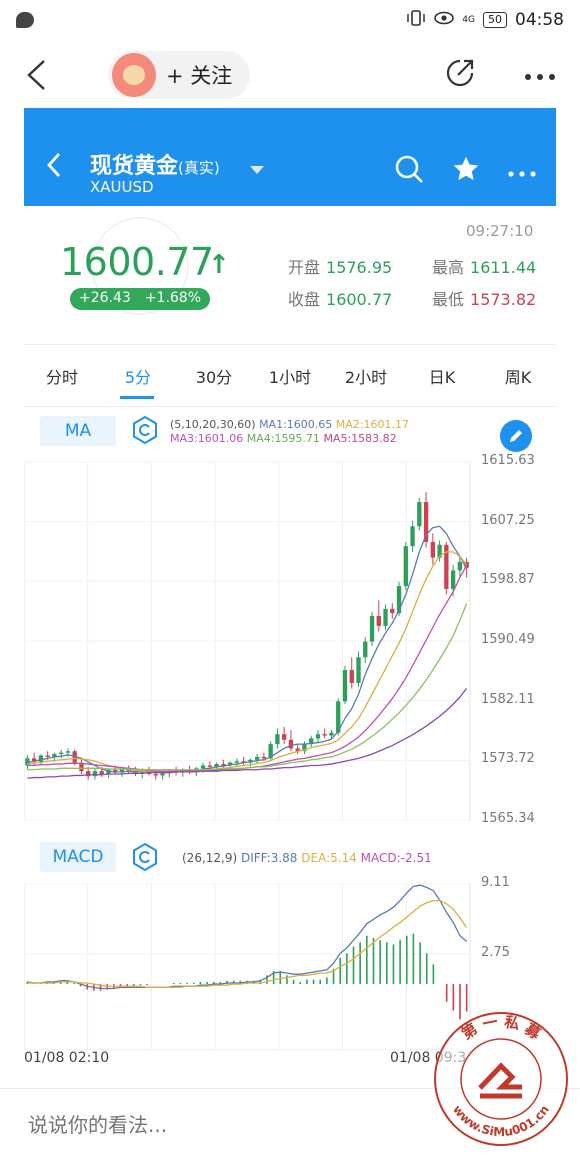 The width and height of the screenshot is (580, 1160). What do you see at coordinates (134, 75) in the screenshot?
I see `avatar` at bounding box center [134, 75].